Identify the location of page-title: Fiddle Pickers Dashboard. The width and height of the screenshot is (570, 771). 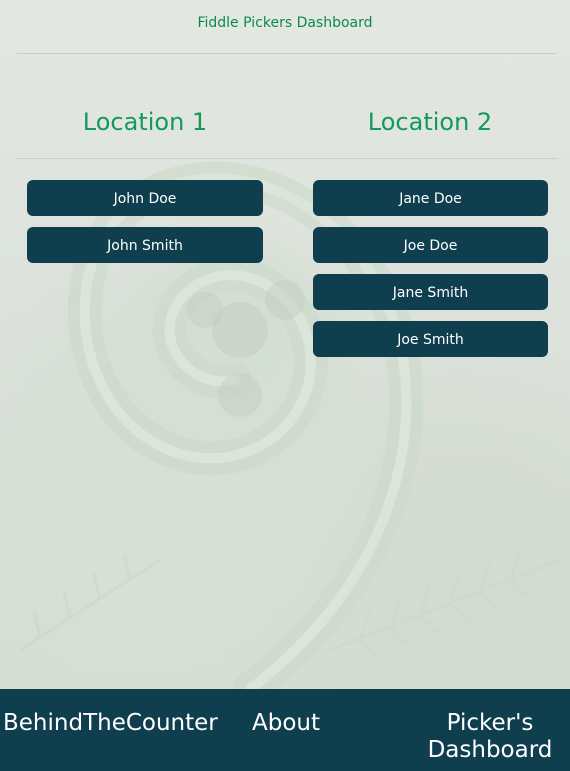
(285, 23).